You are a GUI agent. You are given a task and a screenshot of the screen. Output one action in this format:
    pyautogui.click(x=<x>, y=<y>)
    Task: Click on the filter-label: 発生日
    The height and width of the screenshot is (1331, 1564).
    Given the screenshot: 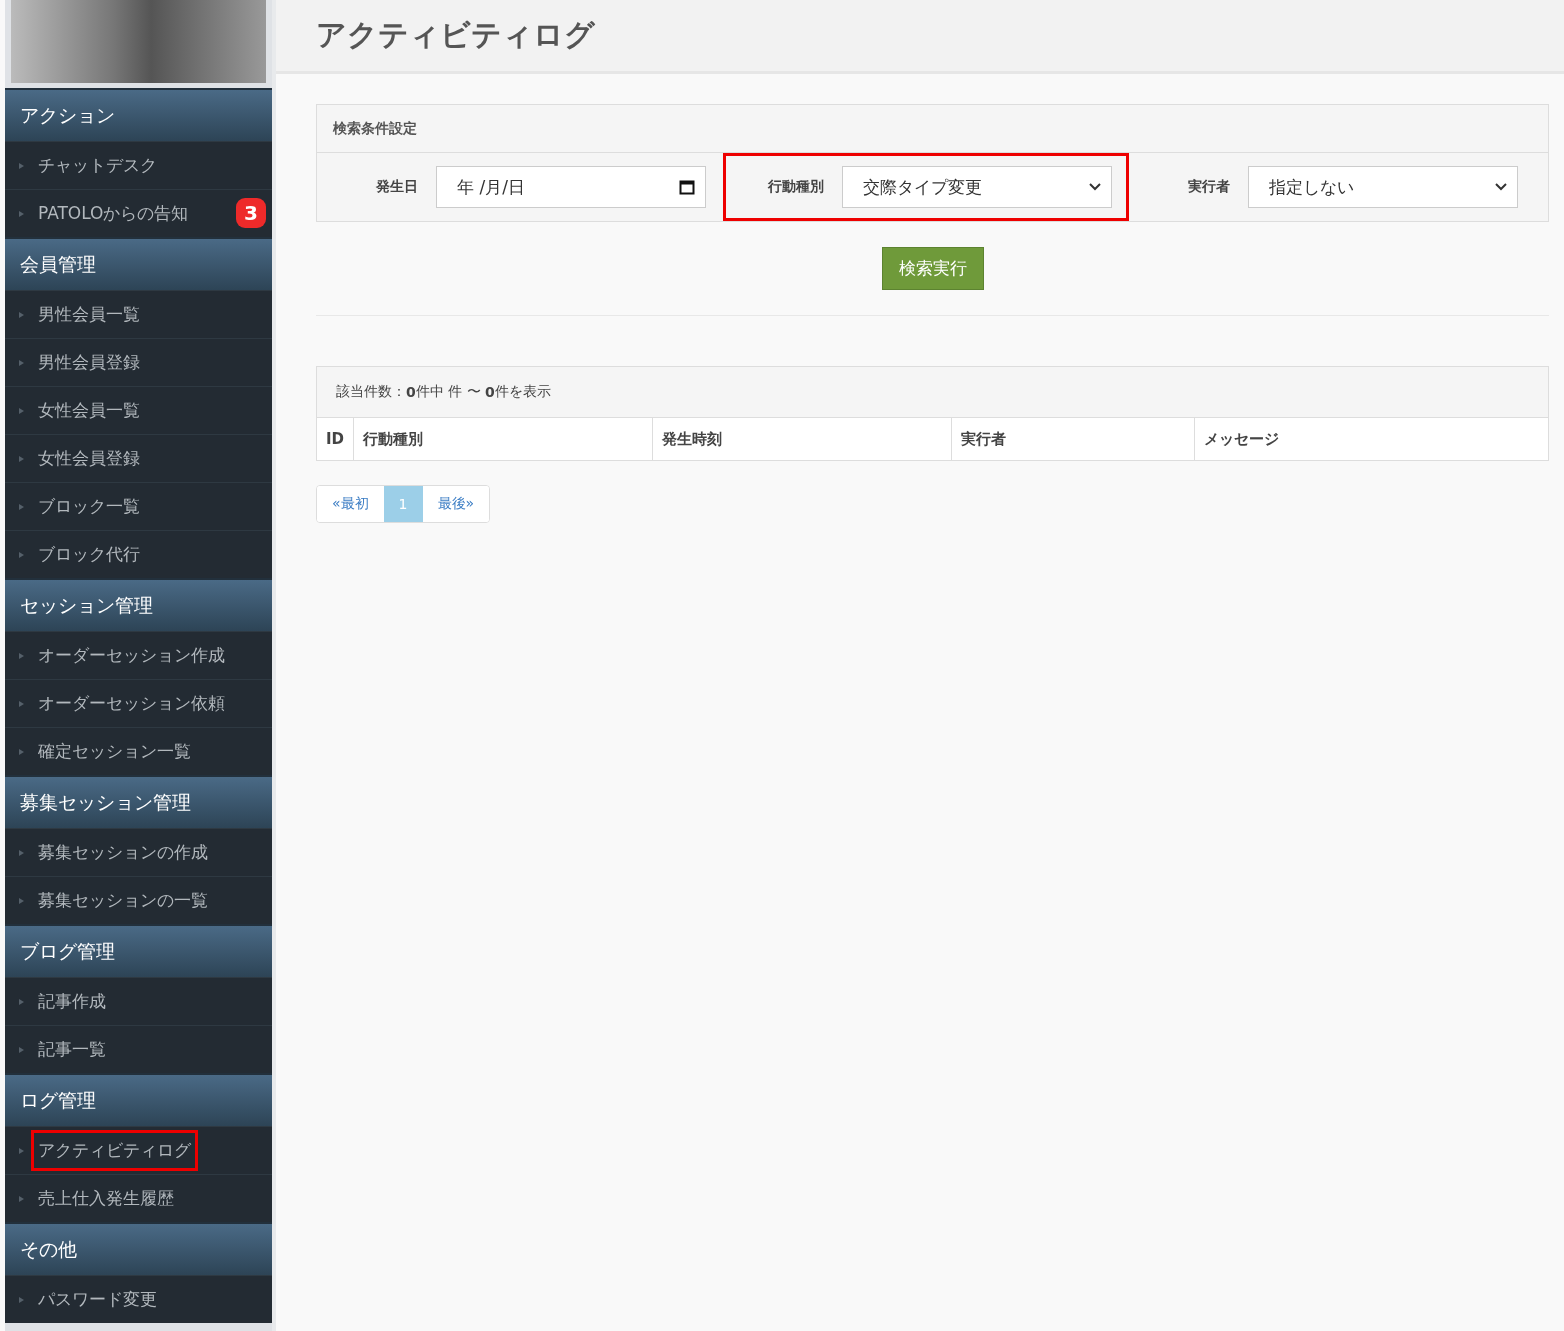 What is the action you would take?
    pyautogui.click(x=396, y=187)
    